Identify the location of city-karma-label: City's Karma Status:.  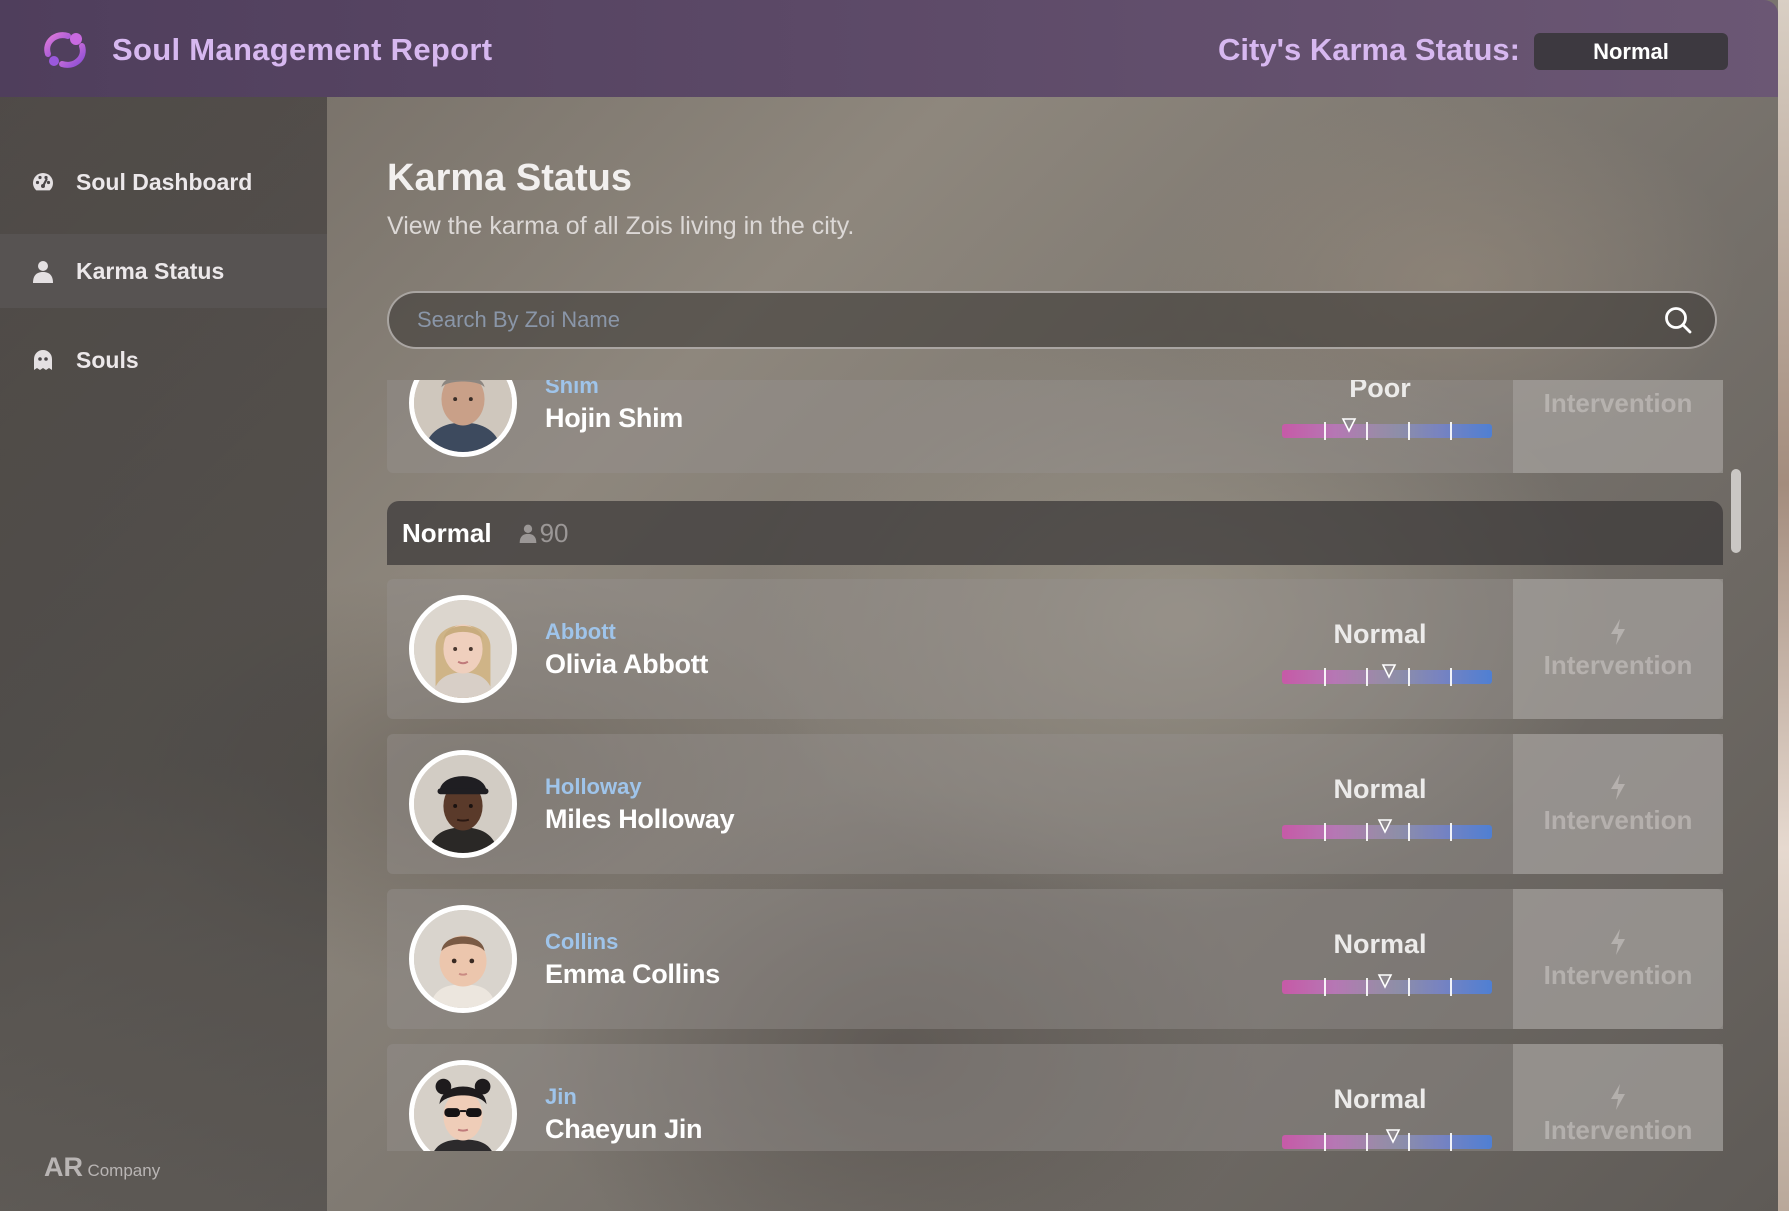
(1369, 49).